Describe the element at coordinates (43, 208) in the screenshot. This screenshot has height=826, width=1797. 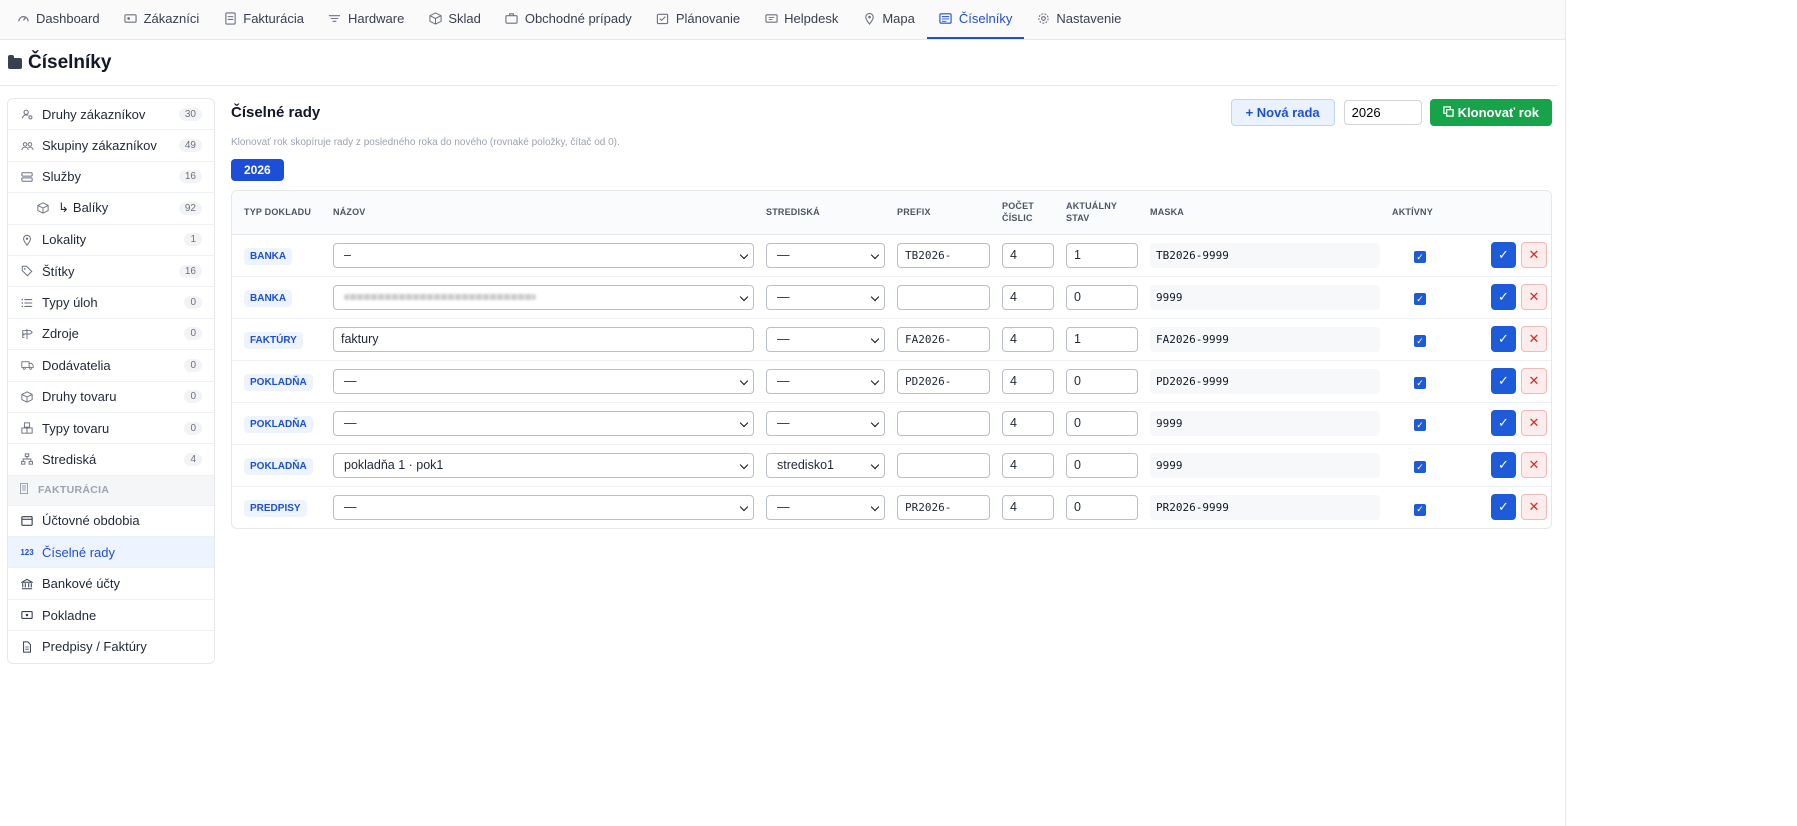
I see `box-icon` at that location.